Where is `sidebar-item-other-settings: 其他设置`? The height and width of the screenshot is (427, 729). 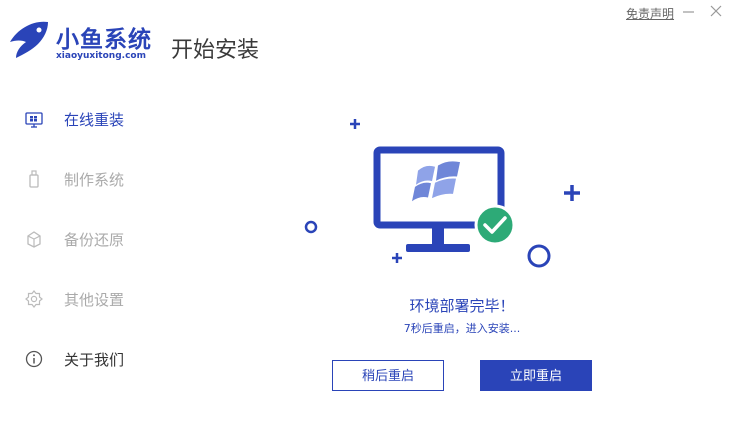 sidebar-item-other-settings: 其他设置 is located at coordinates (89, 299).